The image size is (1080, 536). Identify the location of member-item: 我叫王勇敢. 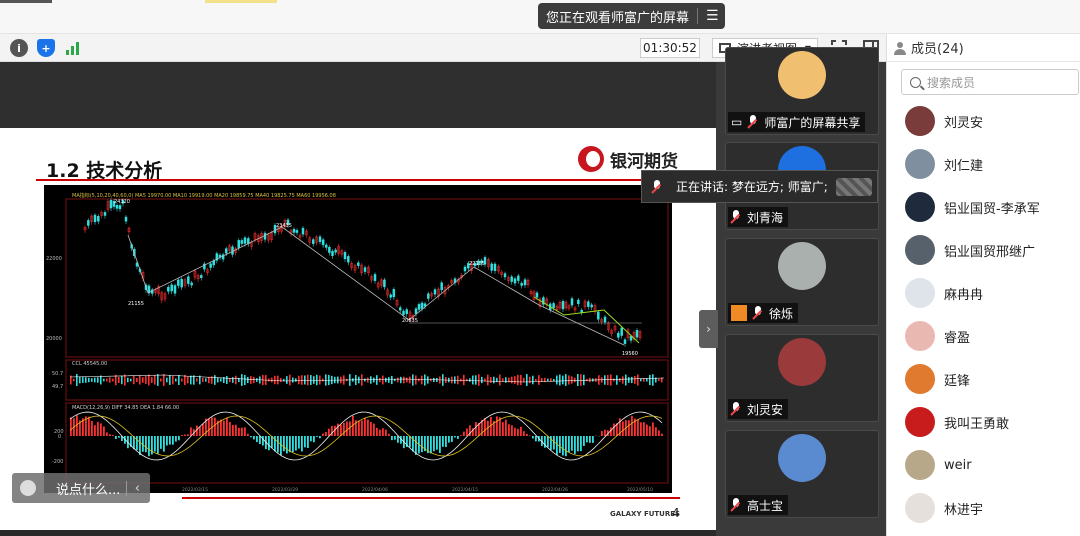
(957, 422).